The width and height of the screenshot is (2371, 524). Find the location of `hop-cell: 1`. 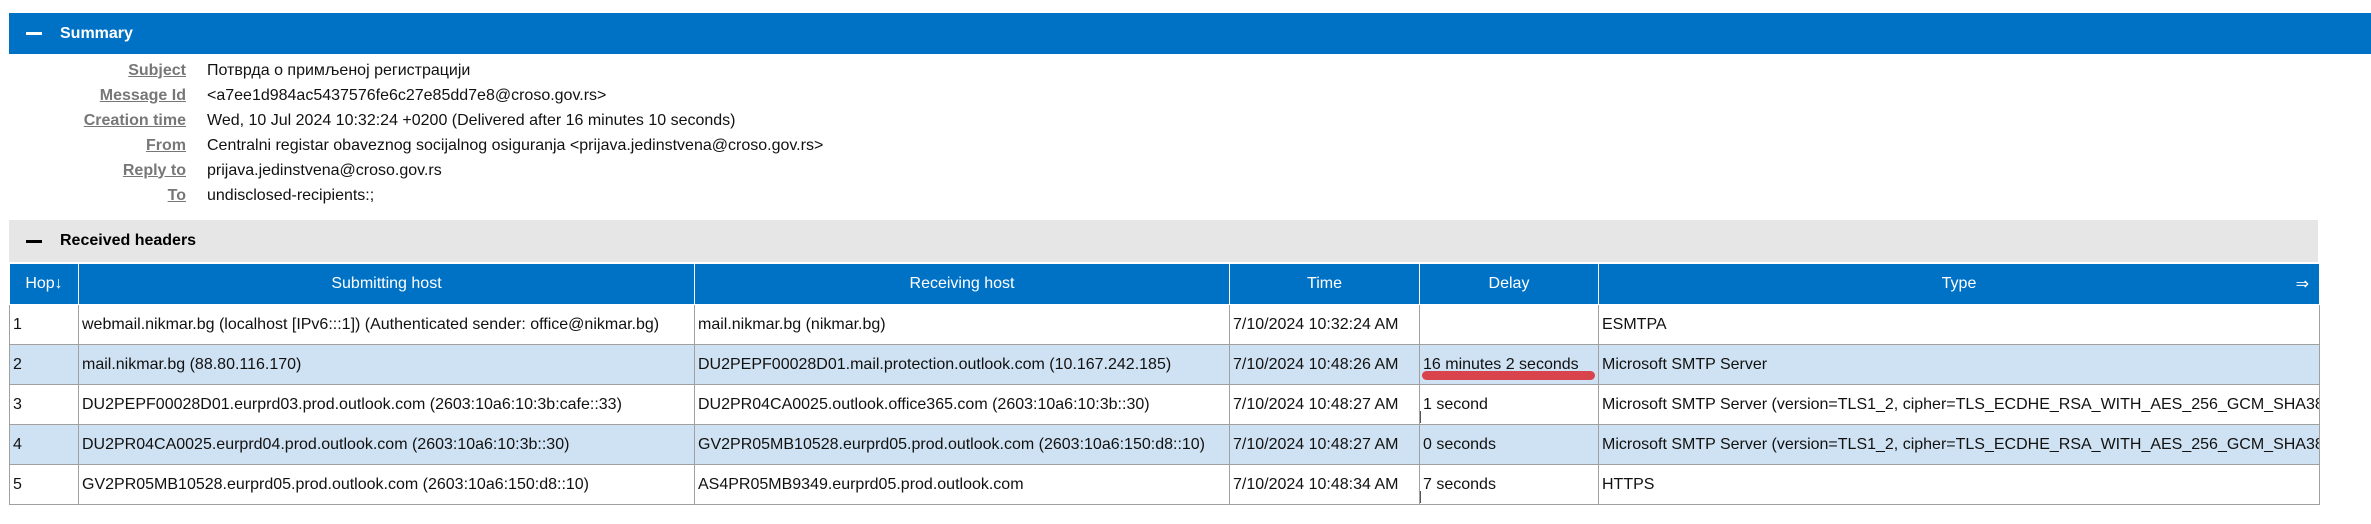

hop-cell: 1 is located at coordinates (44, 324).